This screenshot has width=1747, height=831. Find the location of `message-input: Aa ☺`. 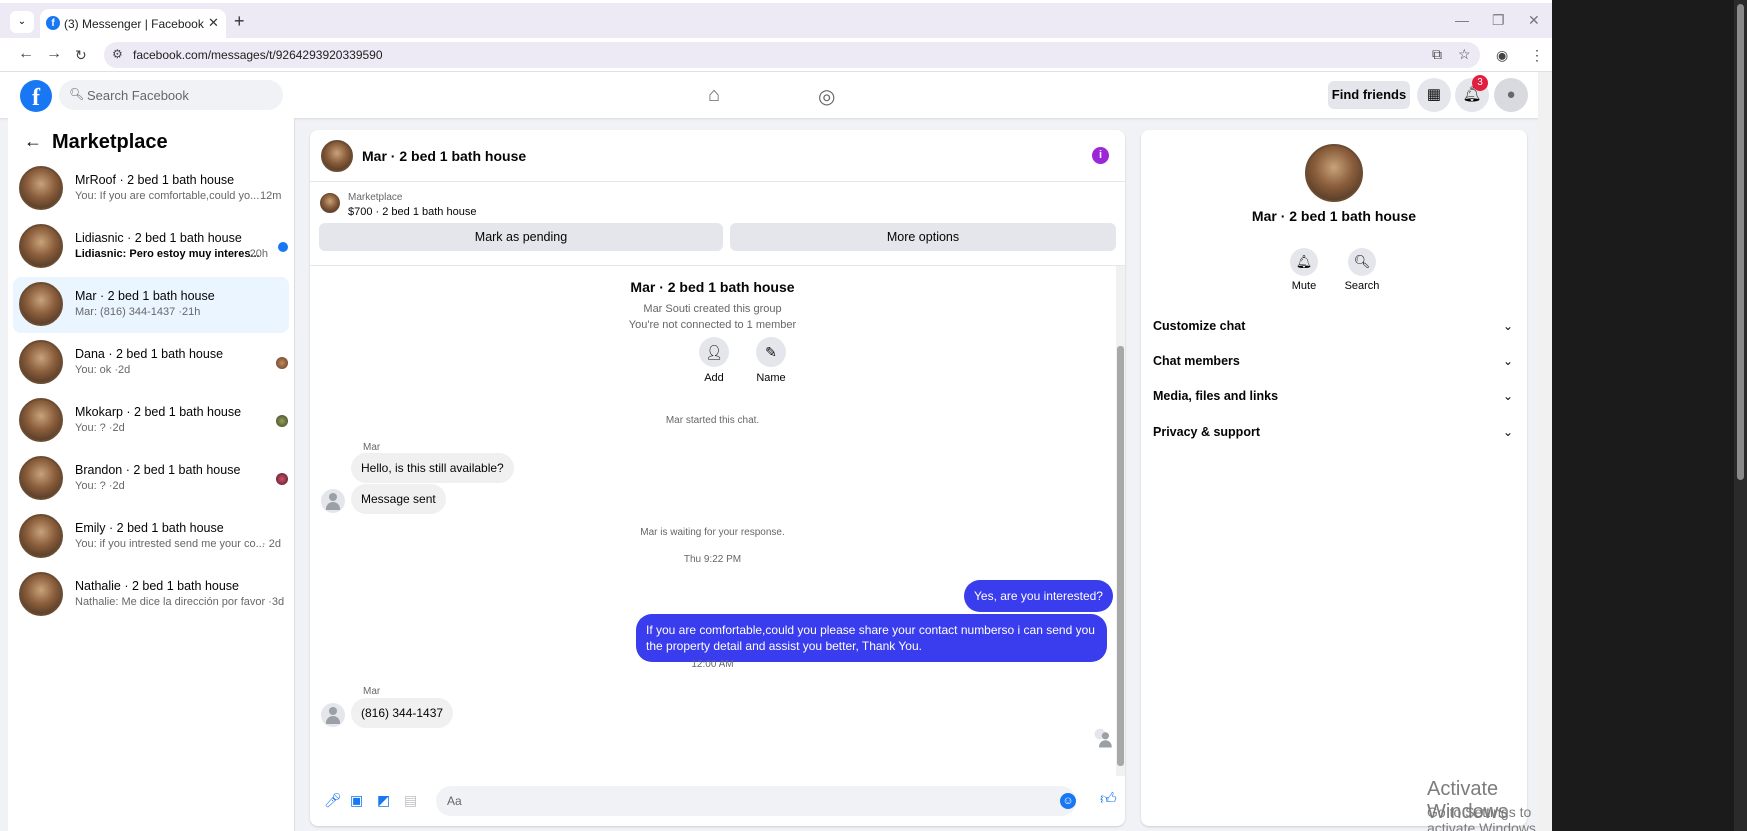

message-input: Aa ☺ is located at coordinates (756, 801).